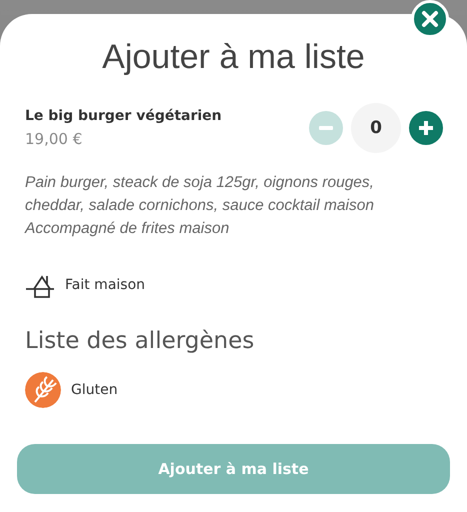 This screenshot has width=467, height=512. Describe the element at coordinates (94, 390) in the screenshot. I see `allergen-label: Gluten` at that location.